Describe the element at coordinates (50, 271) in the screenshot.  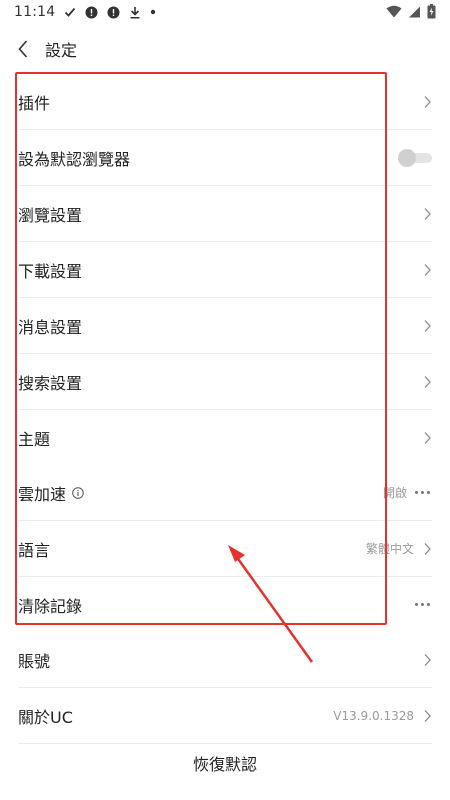
I see `settings-item-label: 下載設置` at that location.